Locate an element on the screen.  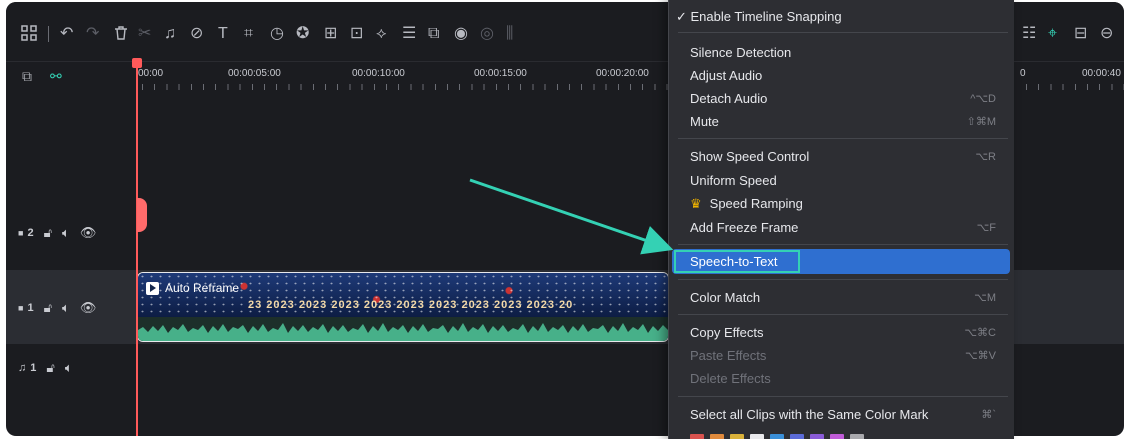
annotation-arrow is located at coordinates (571, 216).